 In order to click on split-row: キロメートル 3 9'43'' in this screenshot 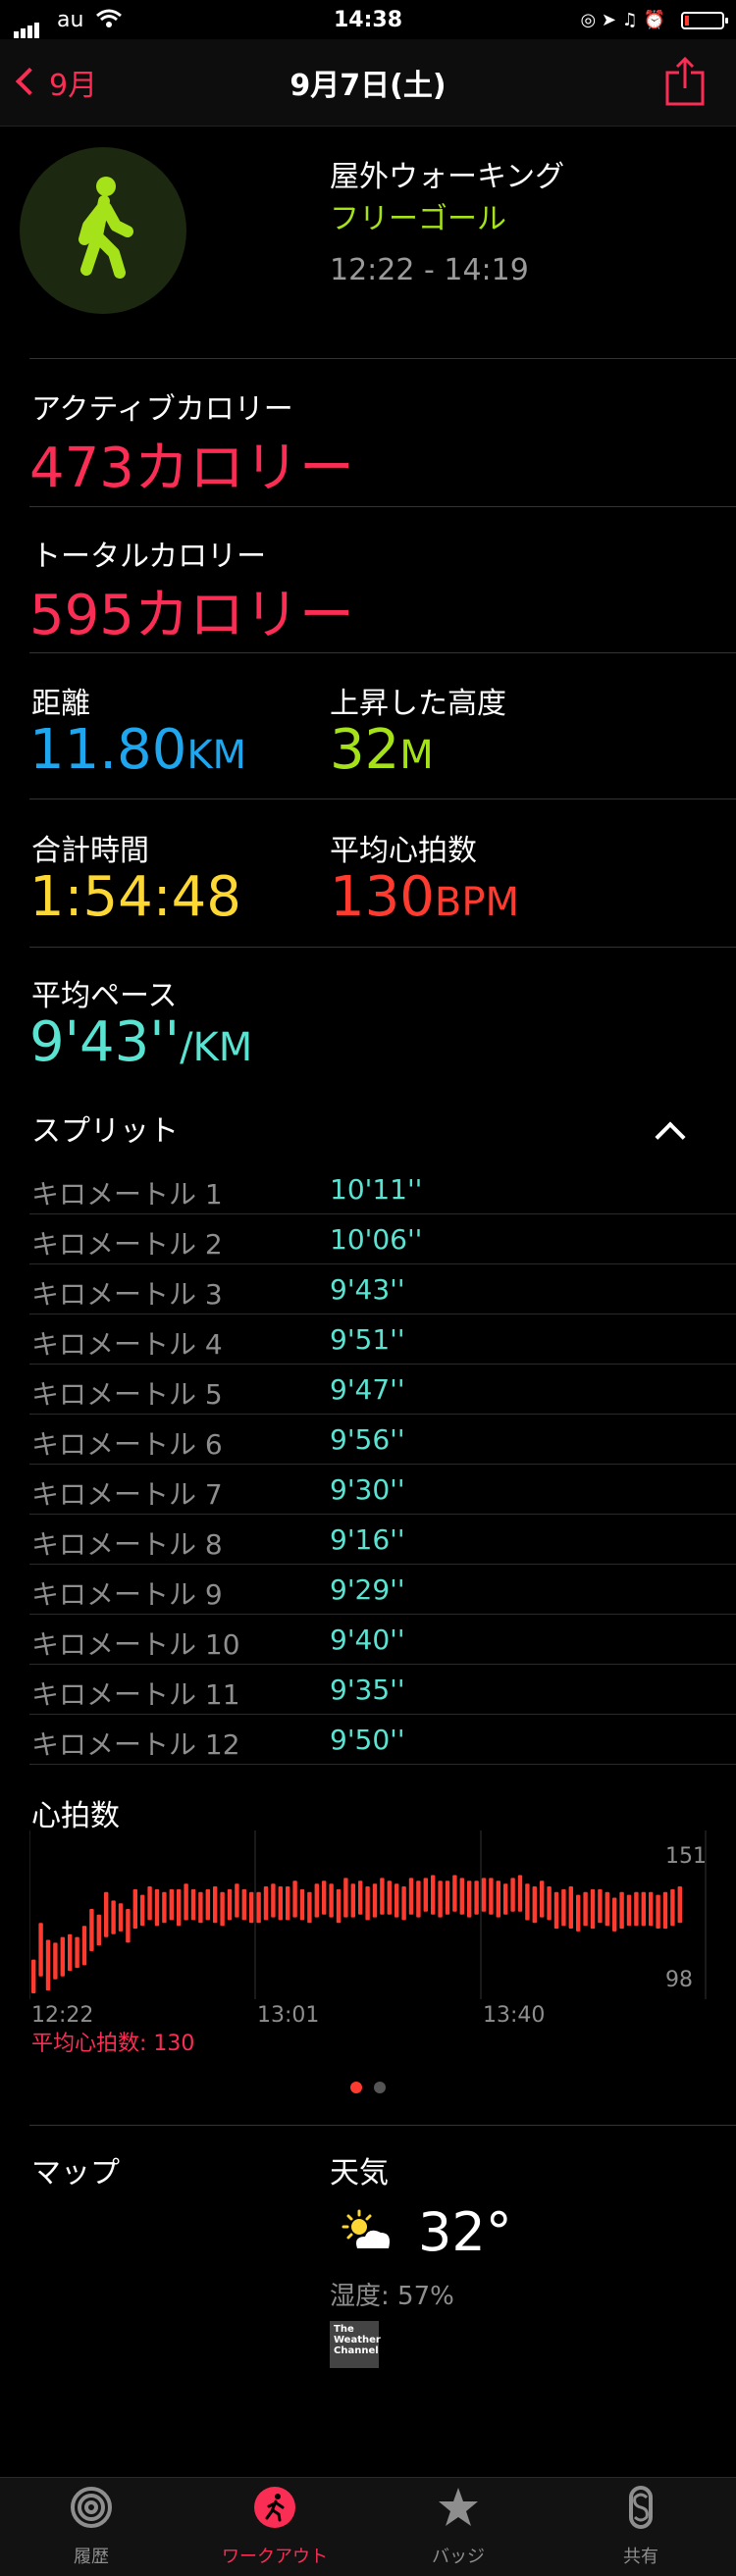, I will do `click(382, 1288)`.